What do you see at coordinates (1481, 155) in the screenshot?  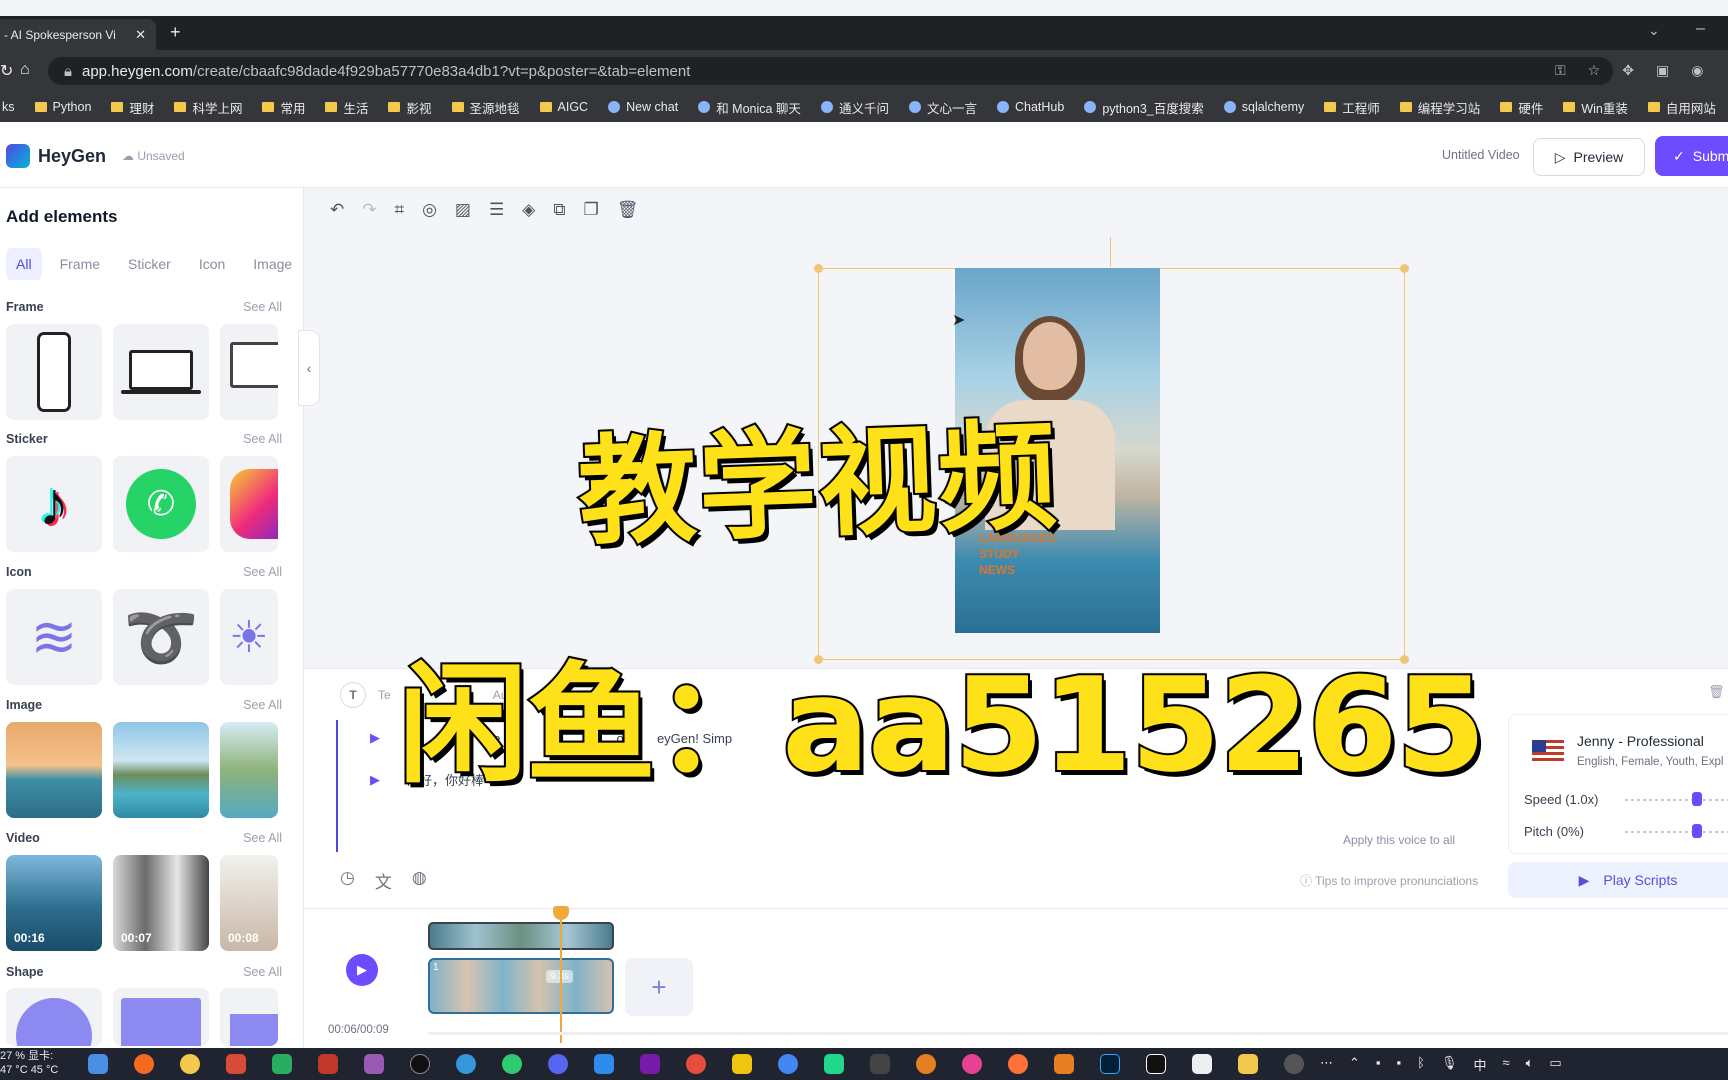 I see `video-title: Untitled Video` at bounding box center [1481, 155].